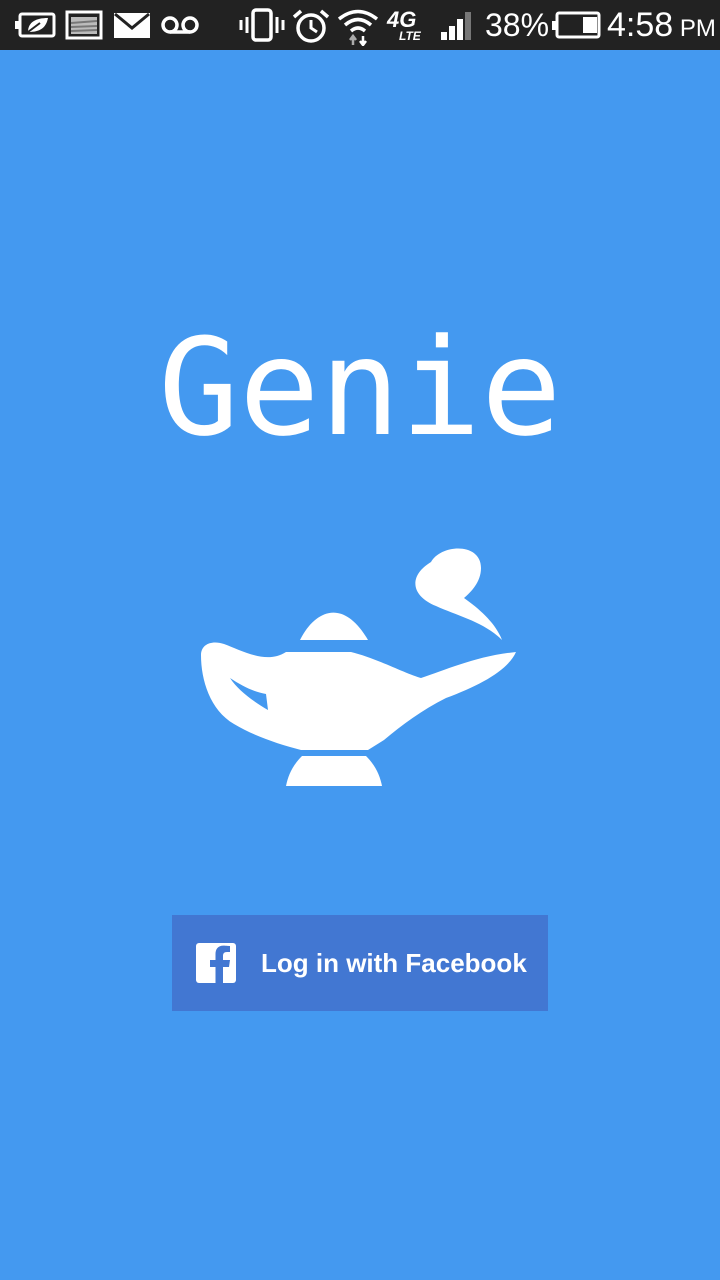 This screenshot has width=720, height=1280. What do you see at coordinates (517, 25) in the screenshot?
I see `battery-percent: 38%` at bounding box center [517, 25].